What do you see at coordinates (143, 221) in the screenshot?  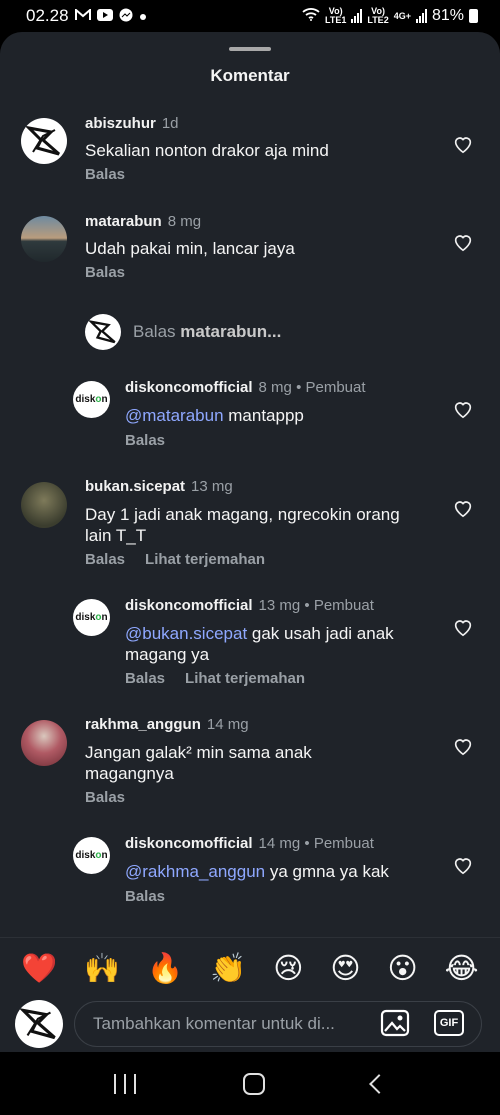 I see `comment-username: matarabun 8 mg` at bounding box center [143, 221].